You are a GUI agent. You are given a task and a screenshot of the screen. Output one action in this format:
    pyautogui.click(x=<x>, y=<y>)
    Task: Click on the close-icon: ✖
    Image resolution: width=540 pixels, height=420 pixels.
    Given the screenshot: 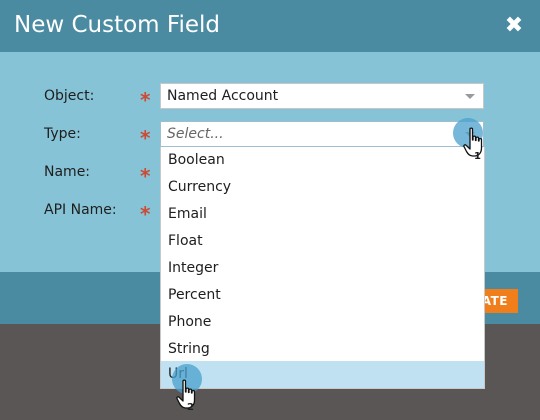 What is the action you would take?
    pyautogui.click(x=514, y=26)
    